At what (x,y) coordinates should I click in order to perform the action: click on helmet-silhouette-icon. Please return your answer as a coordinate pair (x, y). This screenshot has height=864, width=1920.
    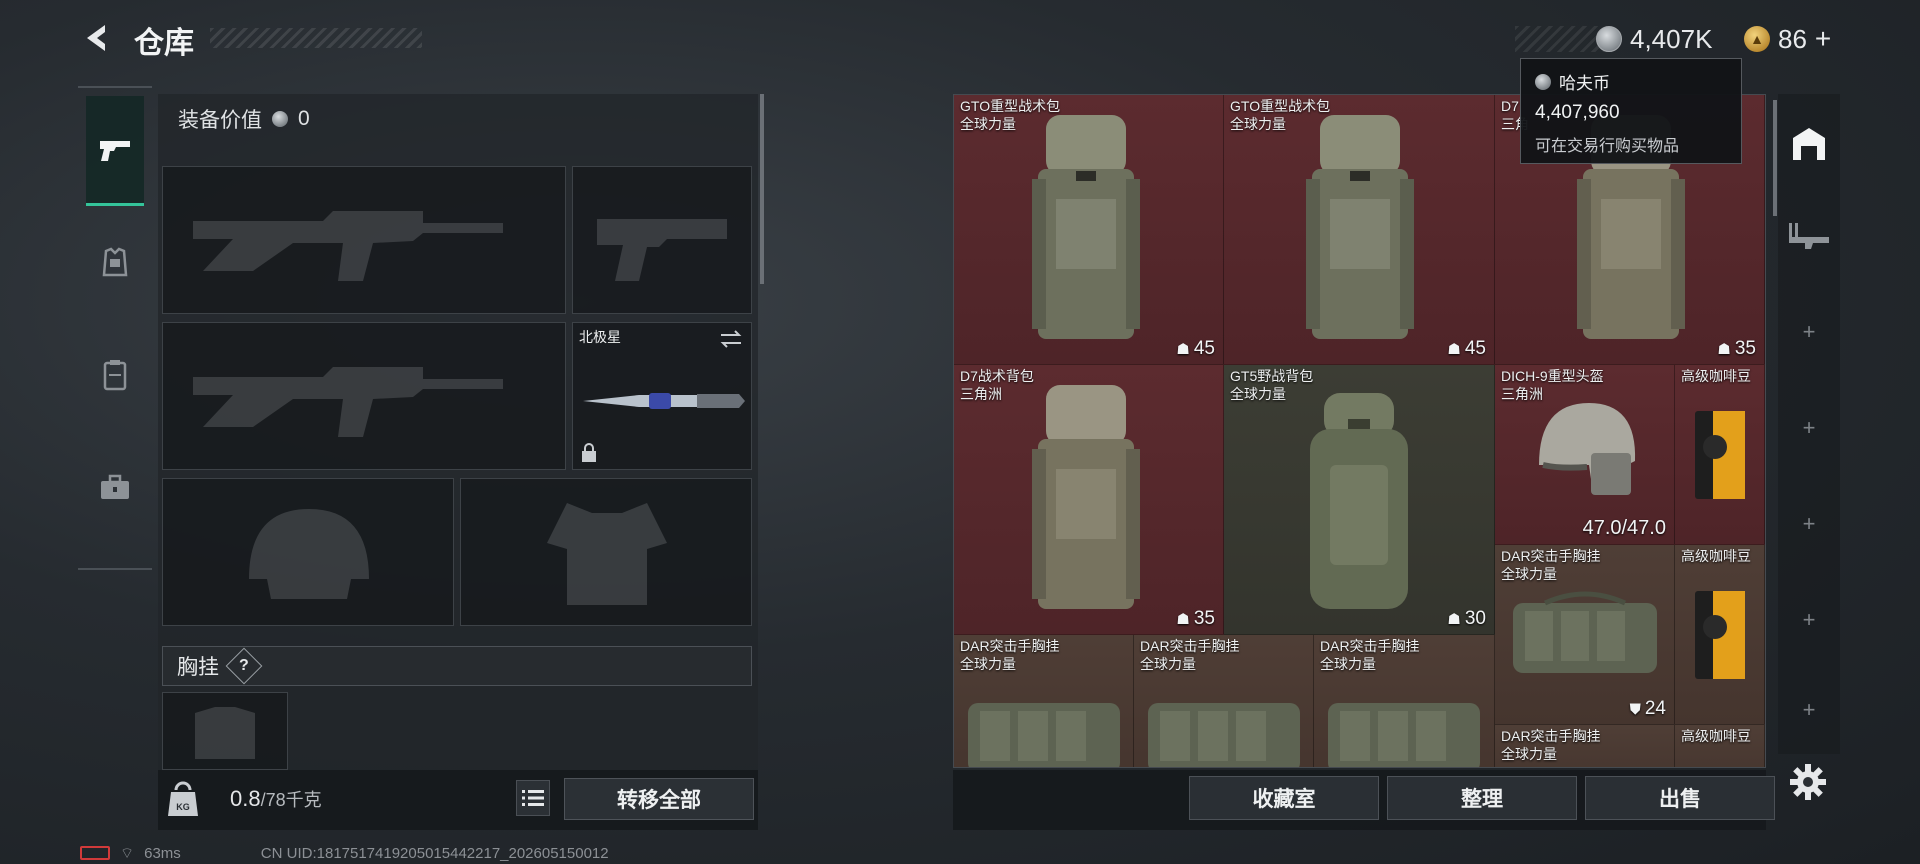
    Looking at the image, I should click on (309, 554).